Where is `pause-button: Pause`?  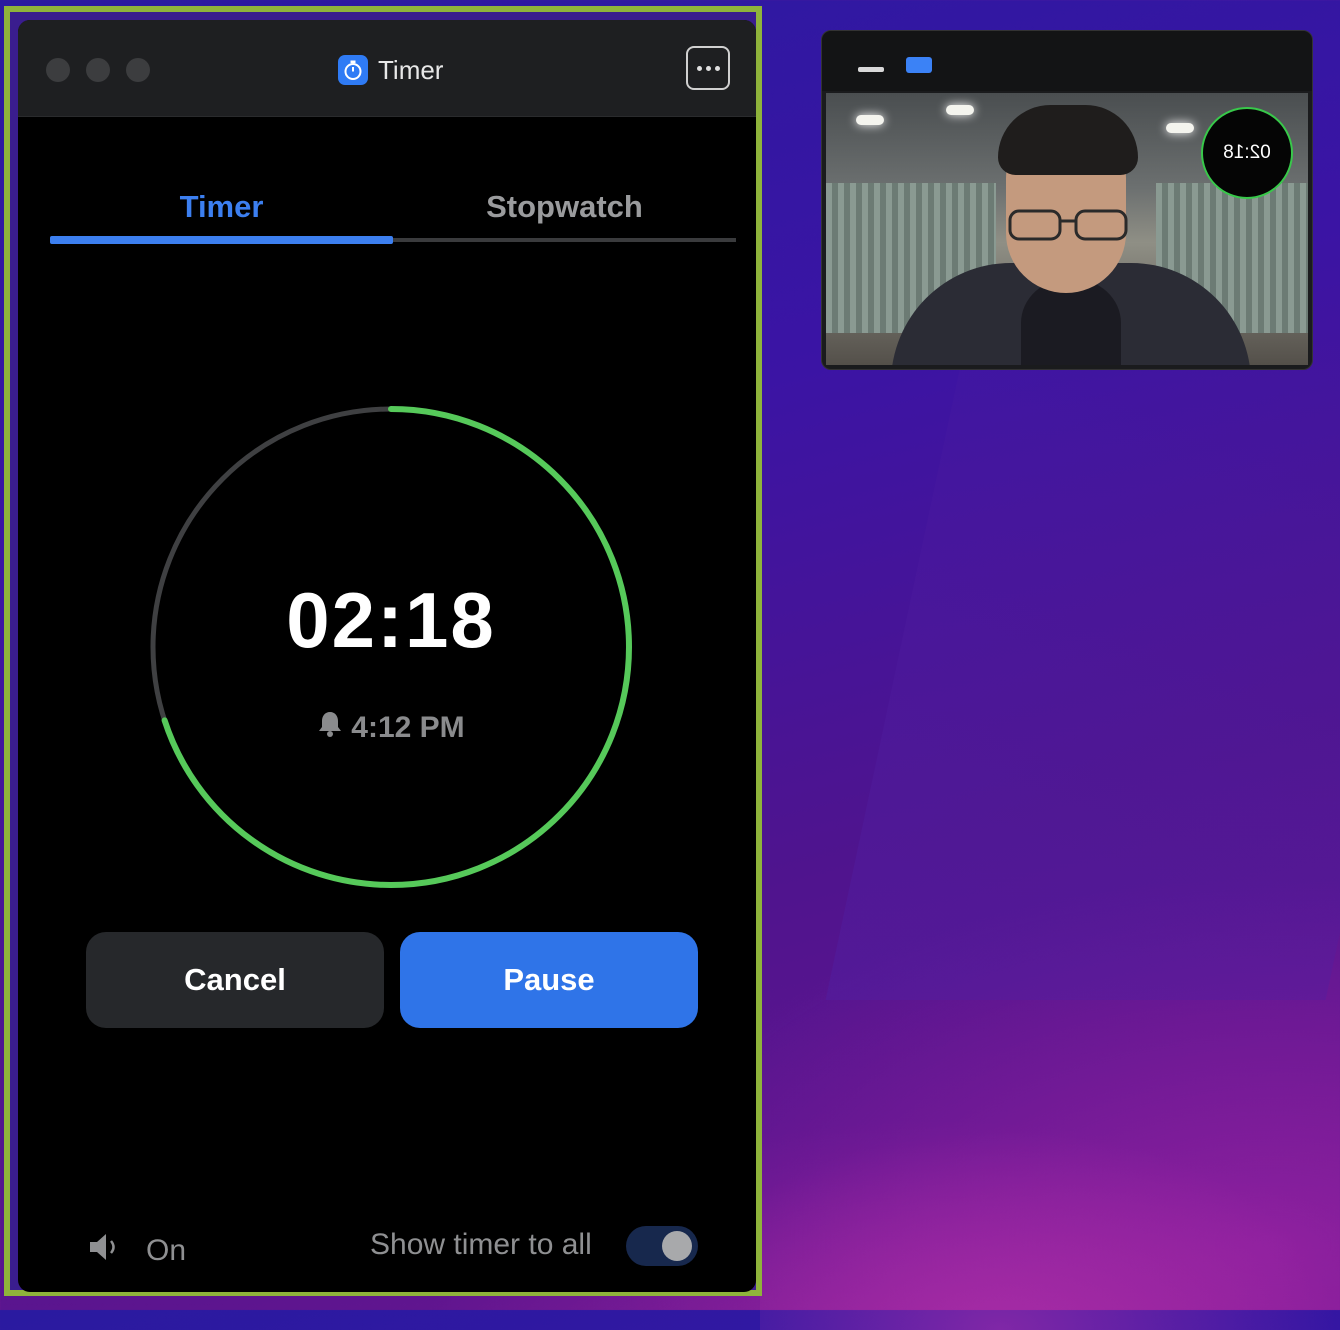
pause-button: Pause is located at coordinates (549, 980).